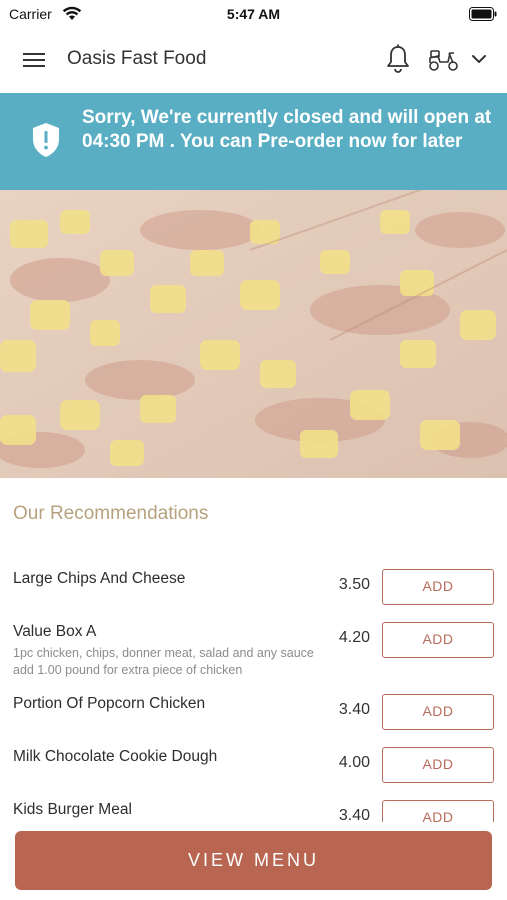 This screenshot has height=900, width=507. What do you see at coordinates (253, 60) in the screenshot?
I see `app-header: Oasis Fast Food` at bounding box center [253, 60].